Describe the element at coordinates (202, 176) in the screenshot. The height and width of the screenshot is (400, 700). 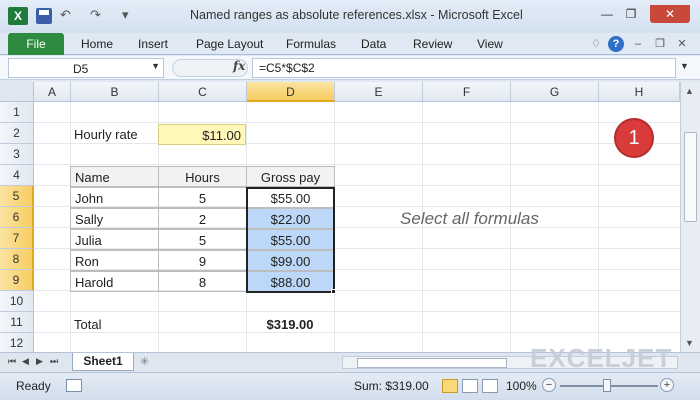
I see `cell-c4: Hours` at that location.